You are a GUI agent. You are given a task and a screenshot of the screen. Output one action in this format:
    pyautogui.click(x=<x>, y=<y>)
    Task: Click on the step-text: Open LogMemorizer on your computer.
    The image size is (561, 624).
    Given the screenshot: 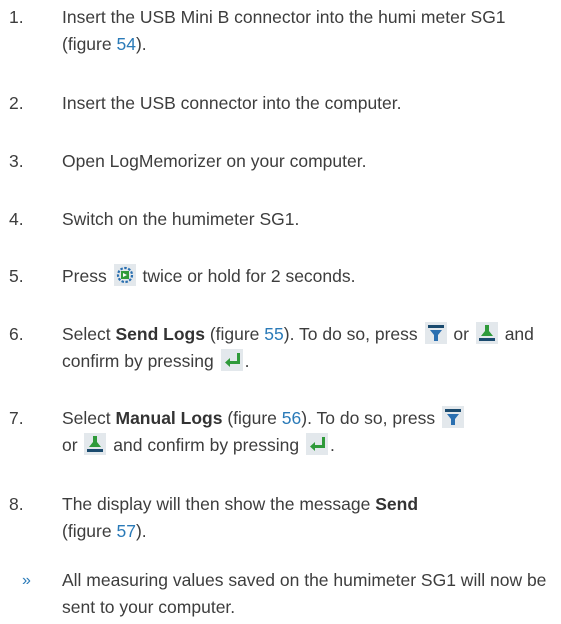 What is the action you would take?
    pyautogui.click(x=214, y=161)
    